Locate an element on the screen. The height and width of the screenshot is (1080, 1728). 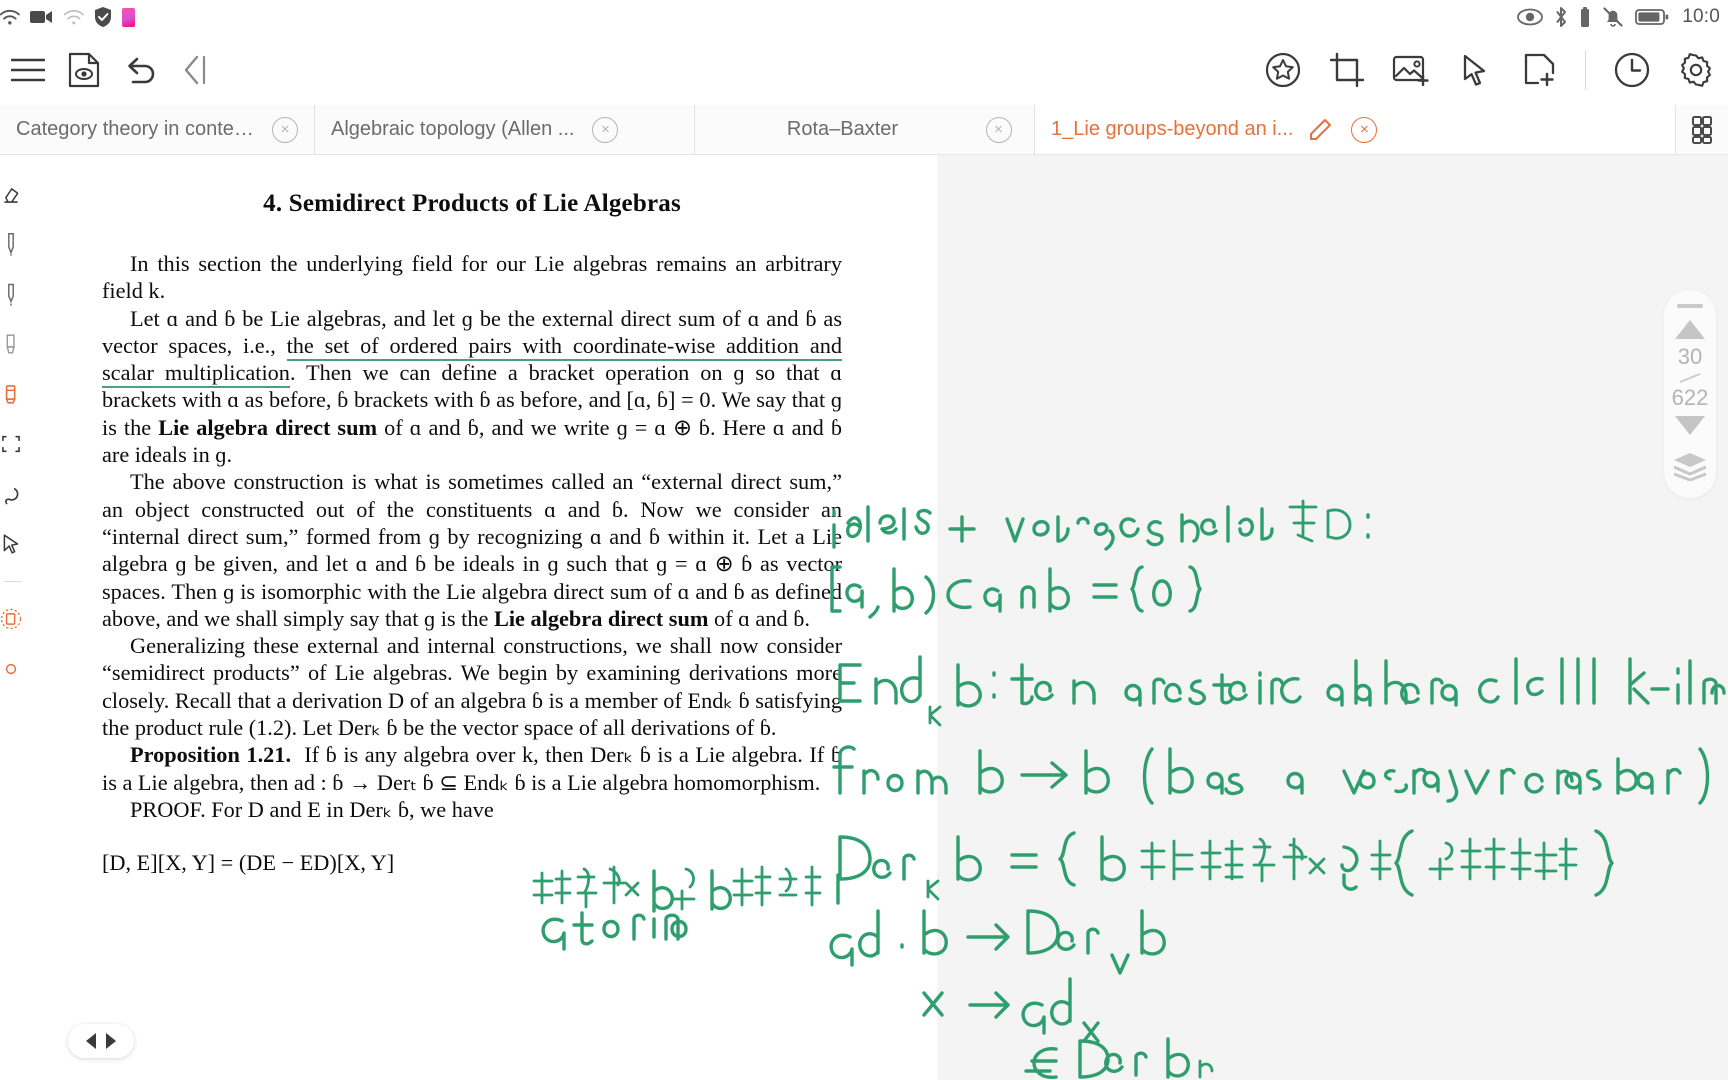
triangle-left-icon is located at coordinates (91, 1041).